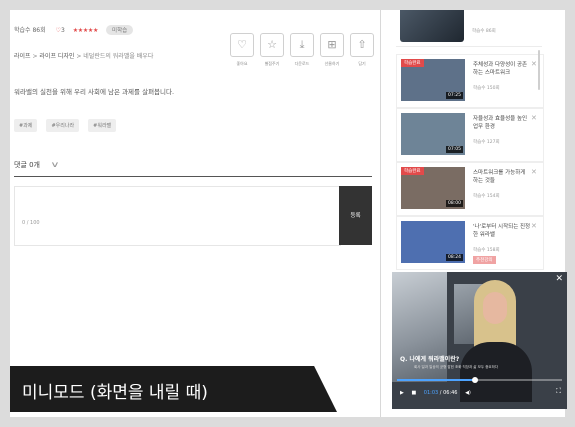 This screenshot has width=575, height=427. I want to click on rating-stars: ★★★★★, so click(85, 30).